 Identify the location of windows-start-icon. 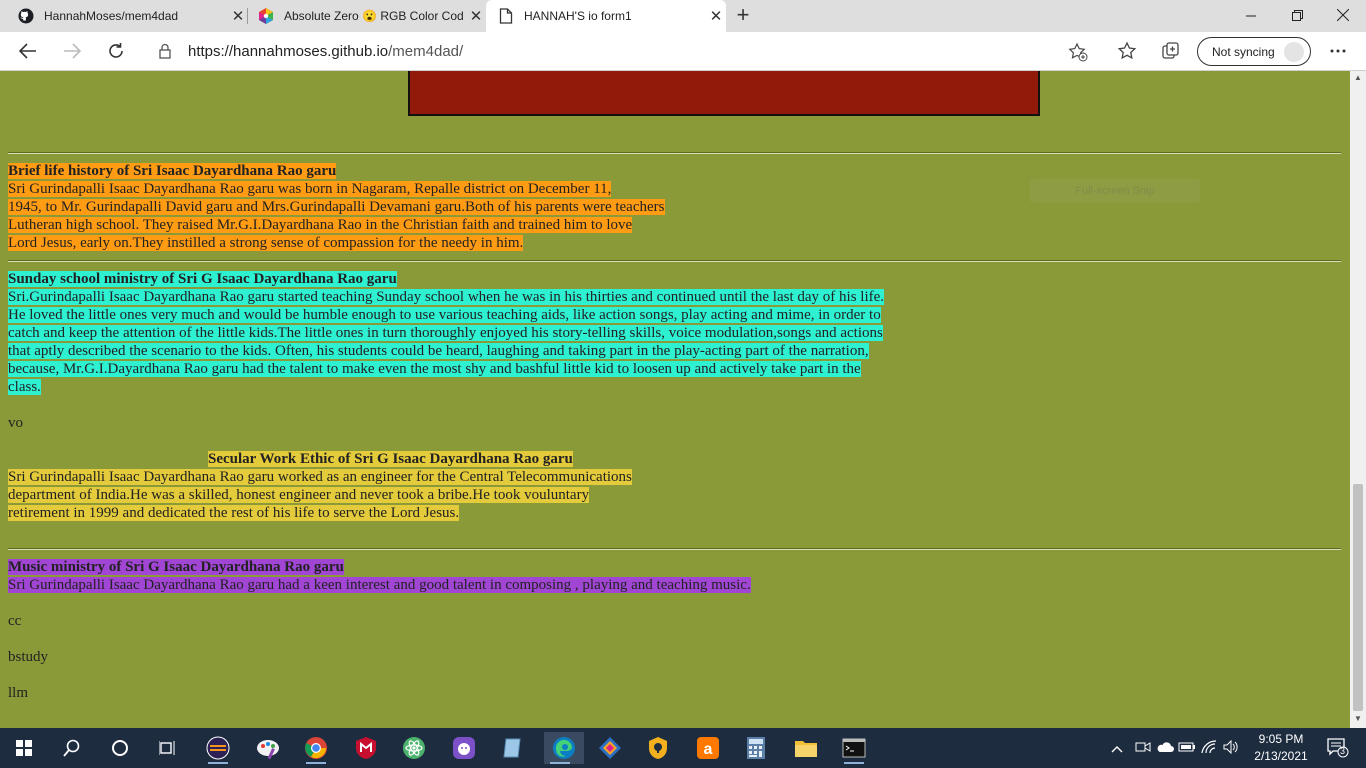
(24, 748).